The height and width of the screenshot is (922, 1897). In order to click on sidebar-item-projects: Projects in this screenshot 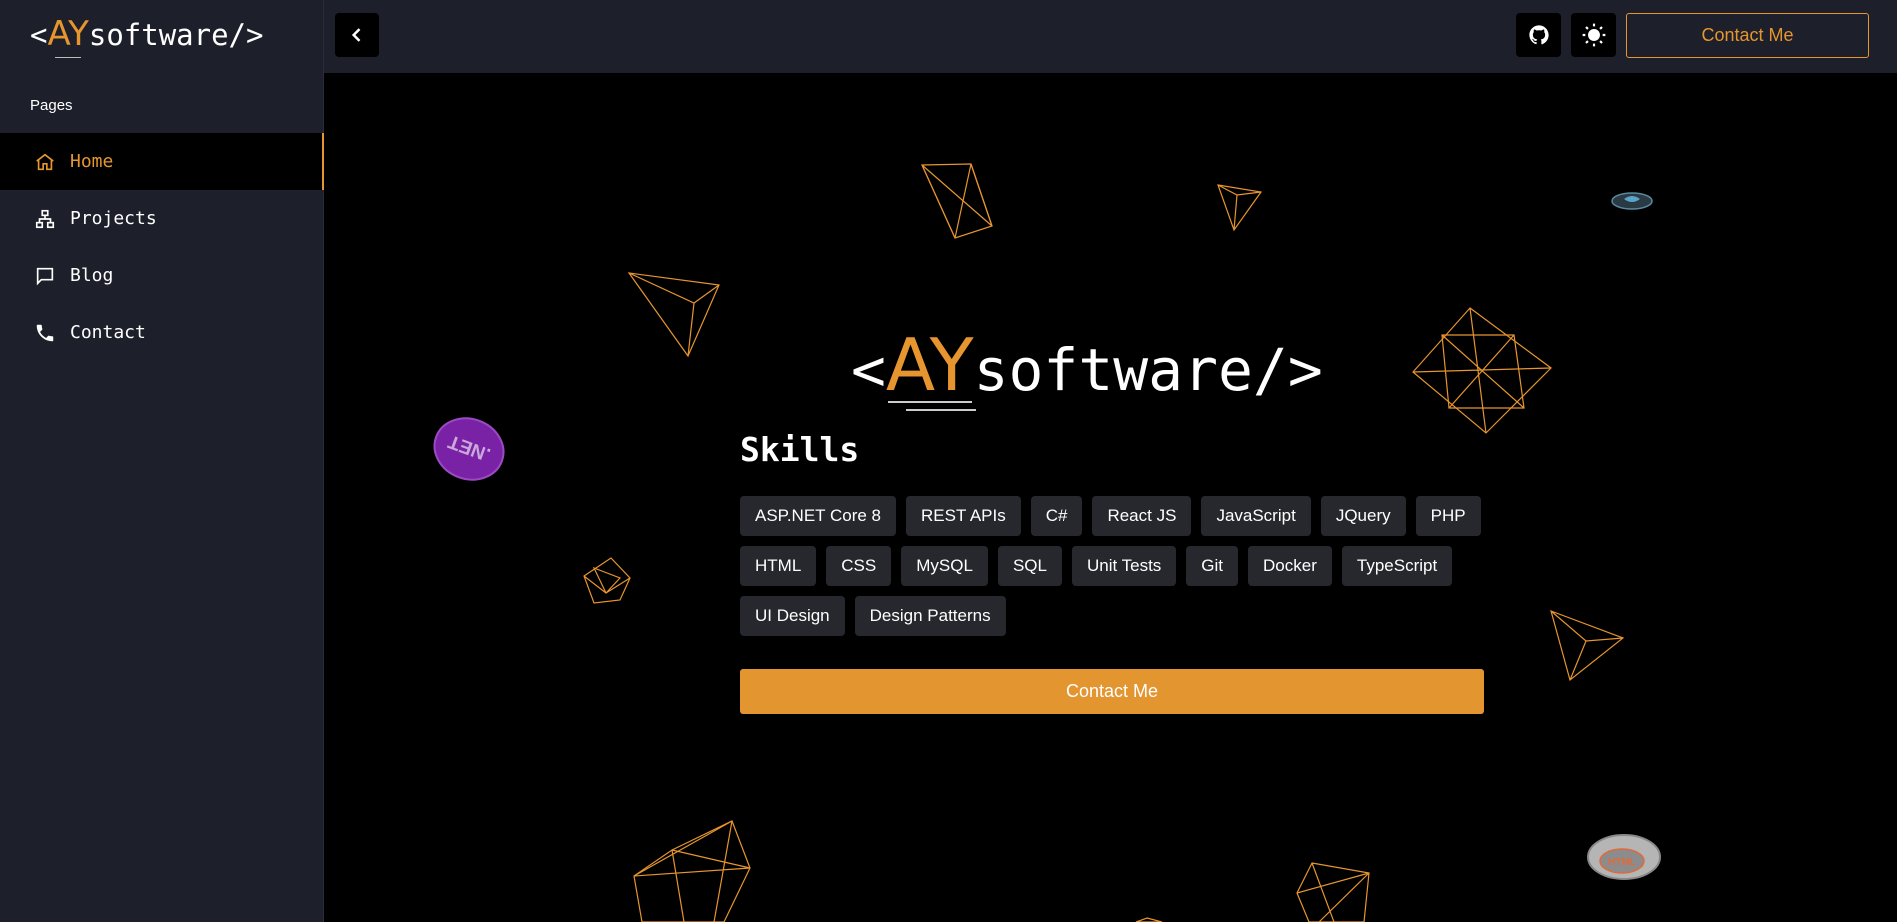, I will do `click(162, 218)`.